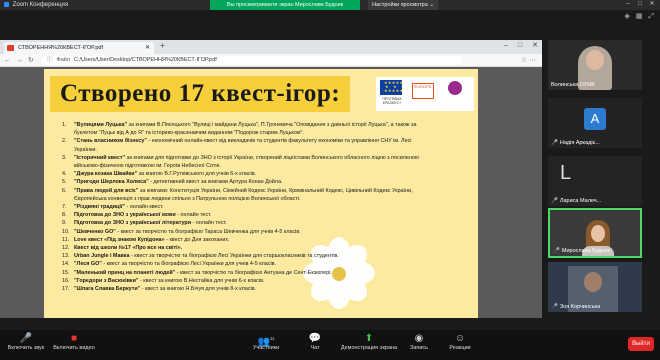 This screenshot has height=360, width=660. What do you see at coordinates (19, 60) in the screenshot?
I see `forward-icon: →` at bounding box center [19, 60].